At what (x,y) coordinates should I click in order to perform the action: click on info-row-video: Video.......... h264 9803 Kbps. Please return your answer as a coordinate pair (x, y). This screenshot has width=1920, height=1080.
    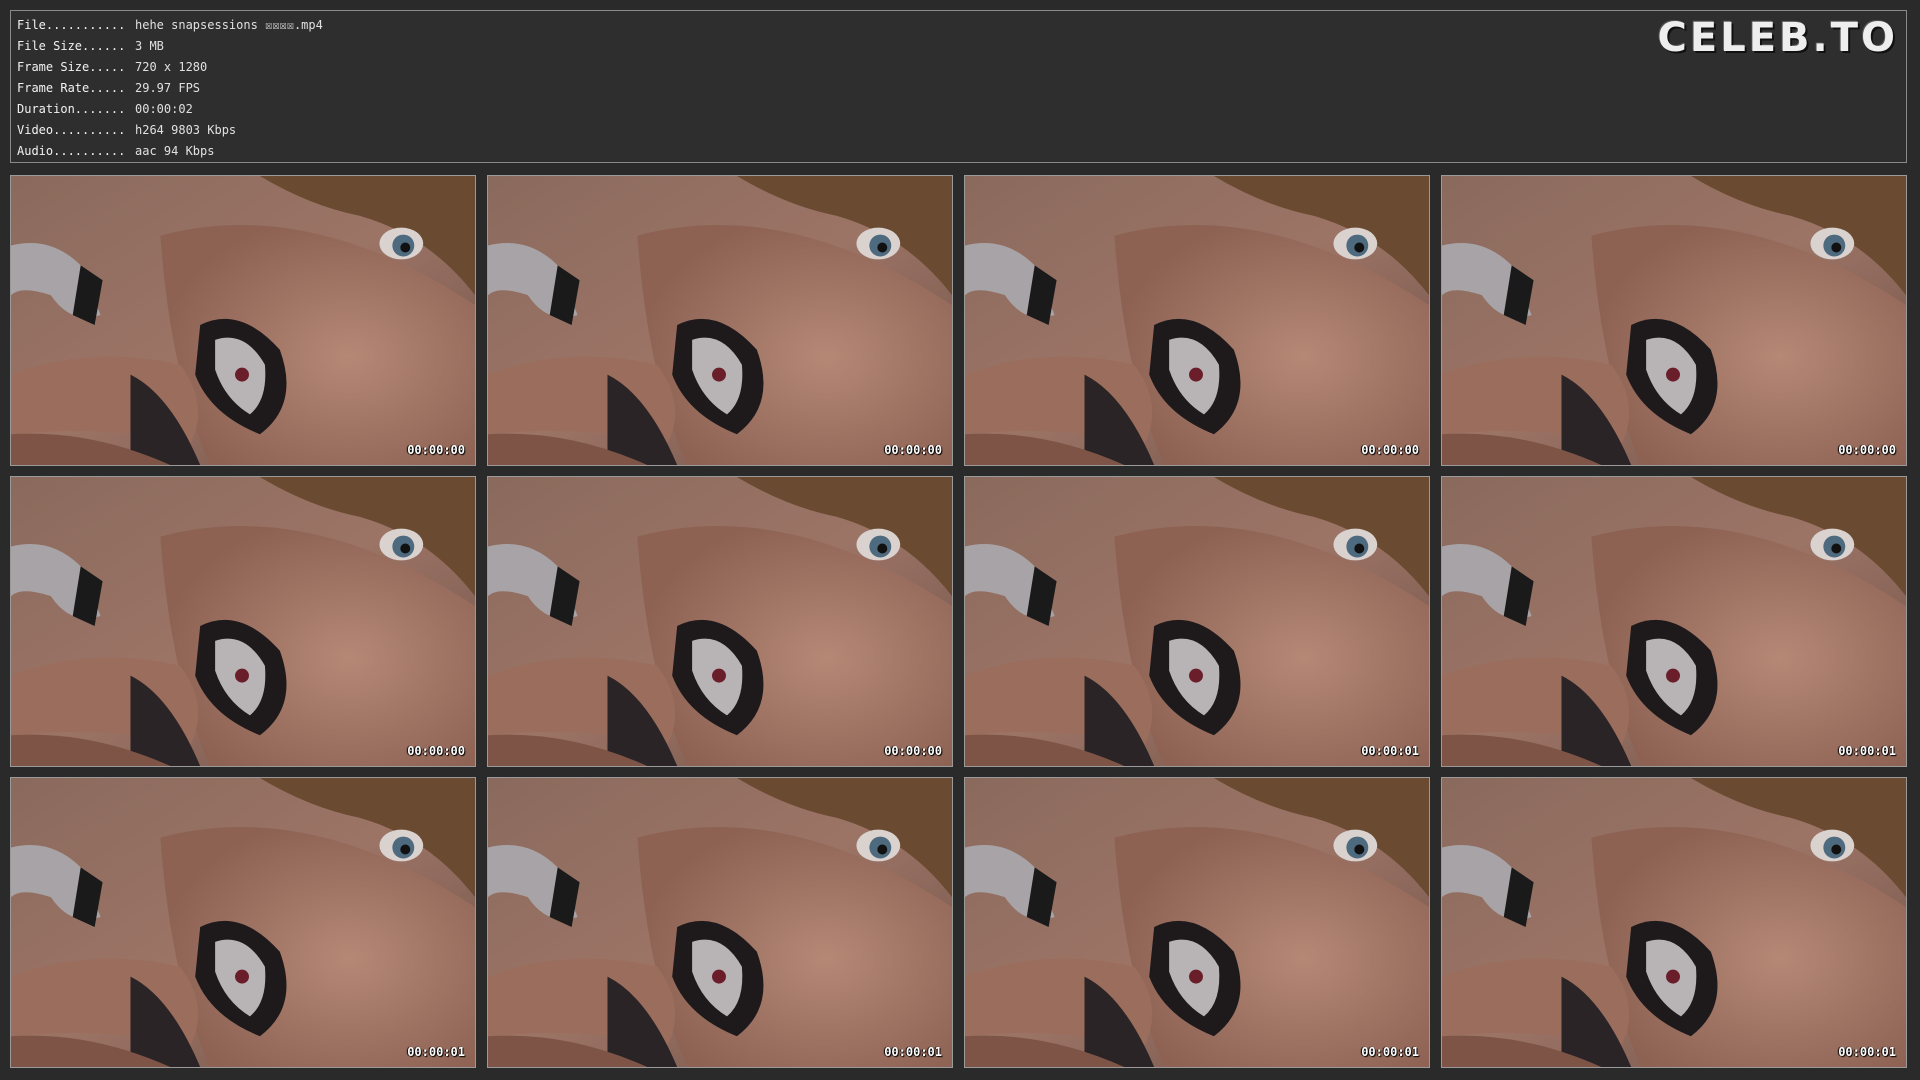
    Looking at the image, I should click on (170, 130).